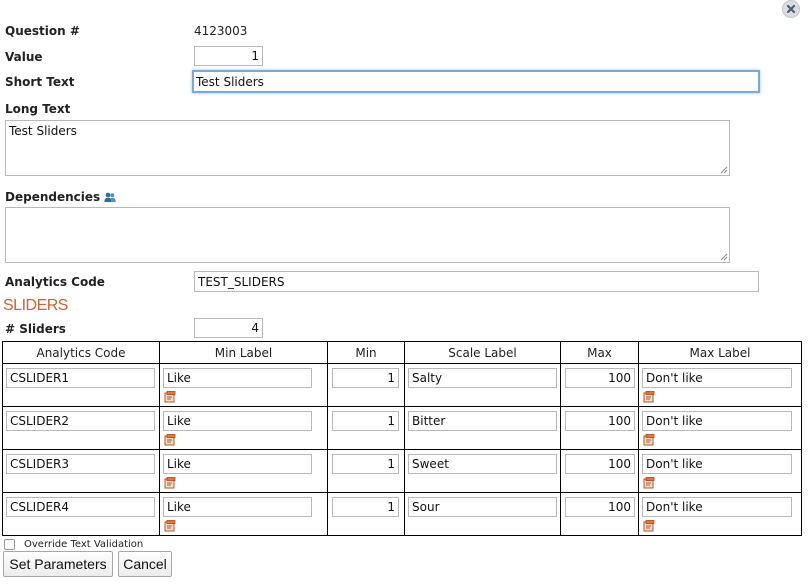 The width and height of the screenshot is (811, 585). What do you see at coordinates (35, 305) in the screenshot?
I see `sliders-section-title: SLIDERS` at bounding box center [35, 305].